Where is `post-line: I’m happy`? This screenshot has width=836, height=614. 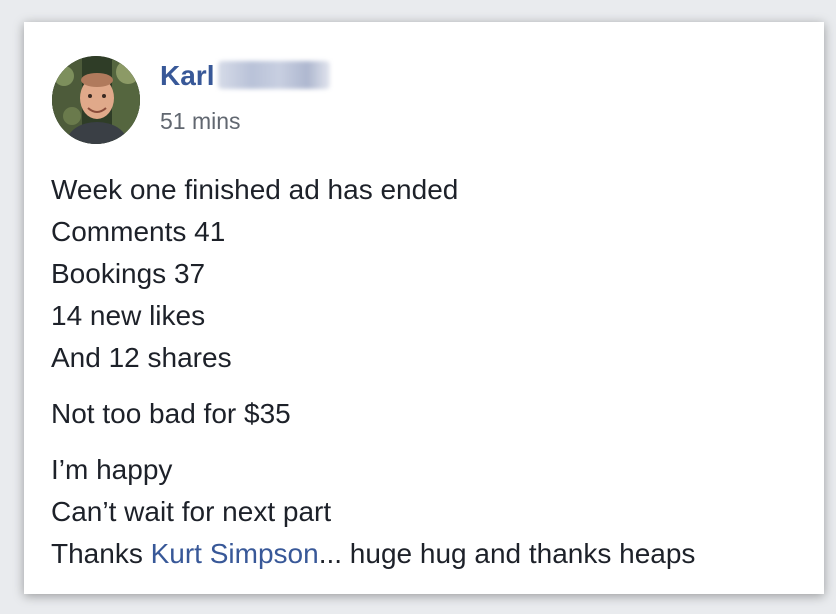 post-line: I’m happy is located at coordinates (112, 469).